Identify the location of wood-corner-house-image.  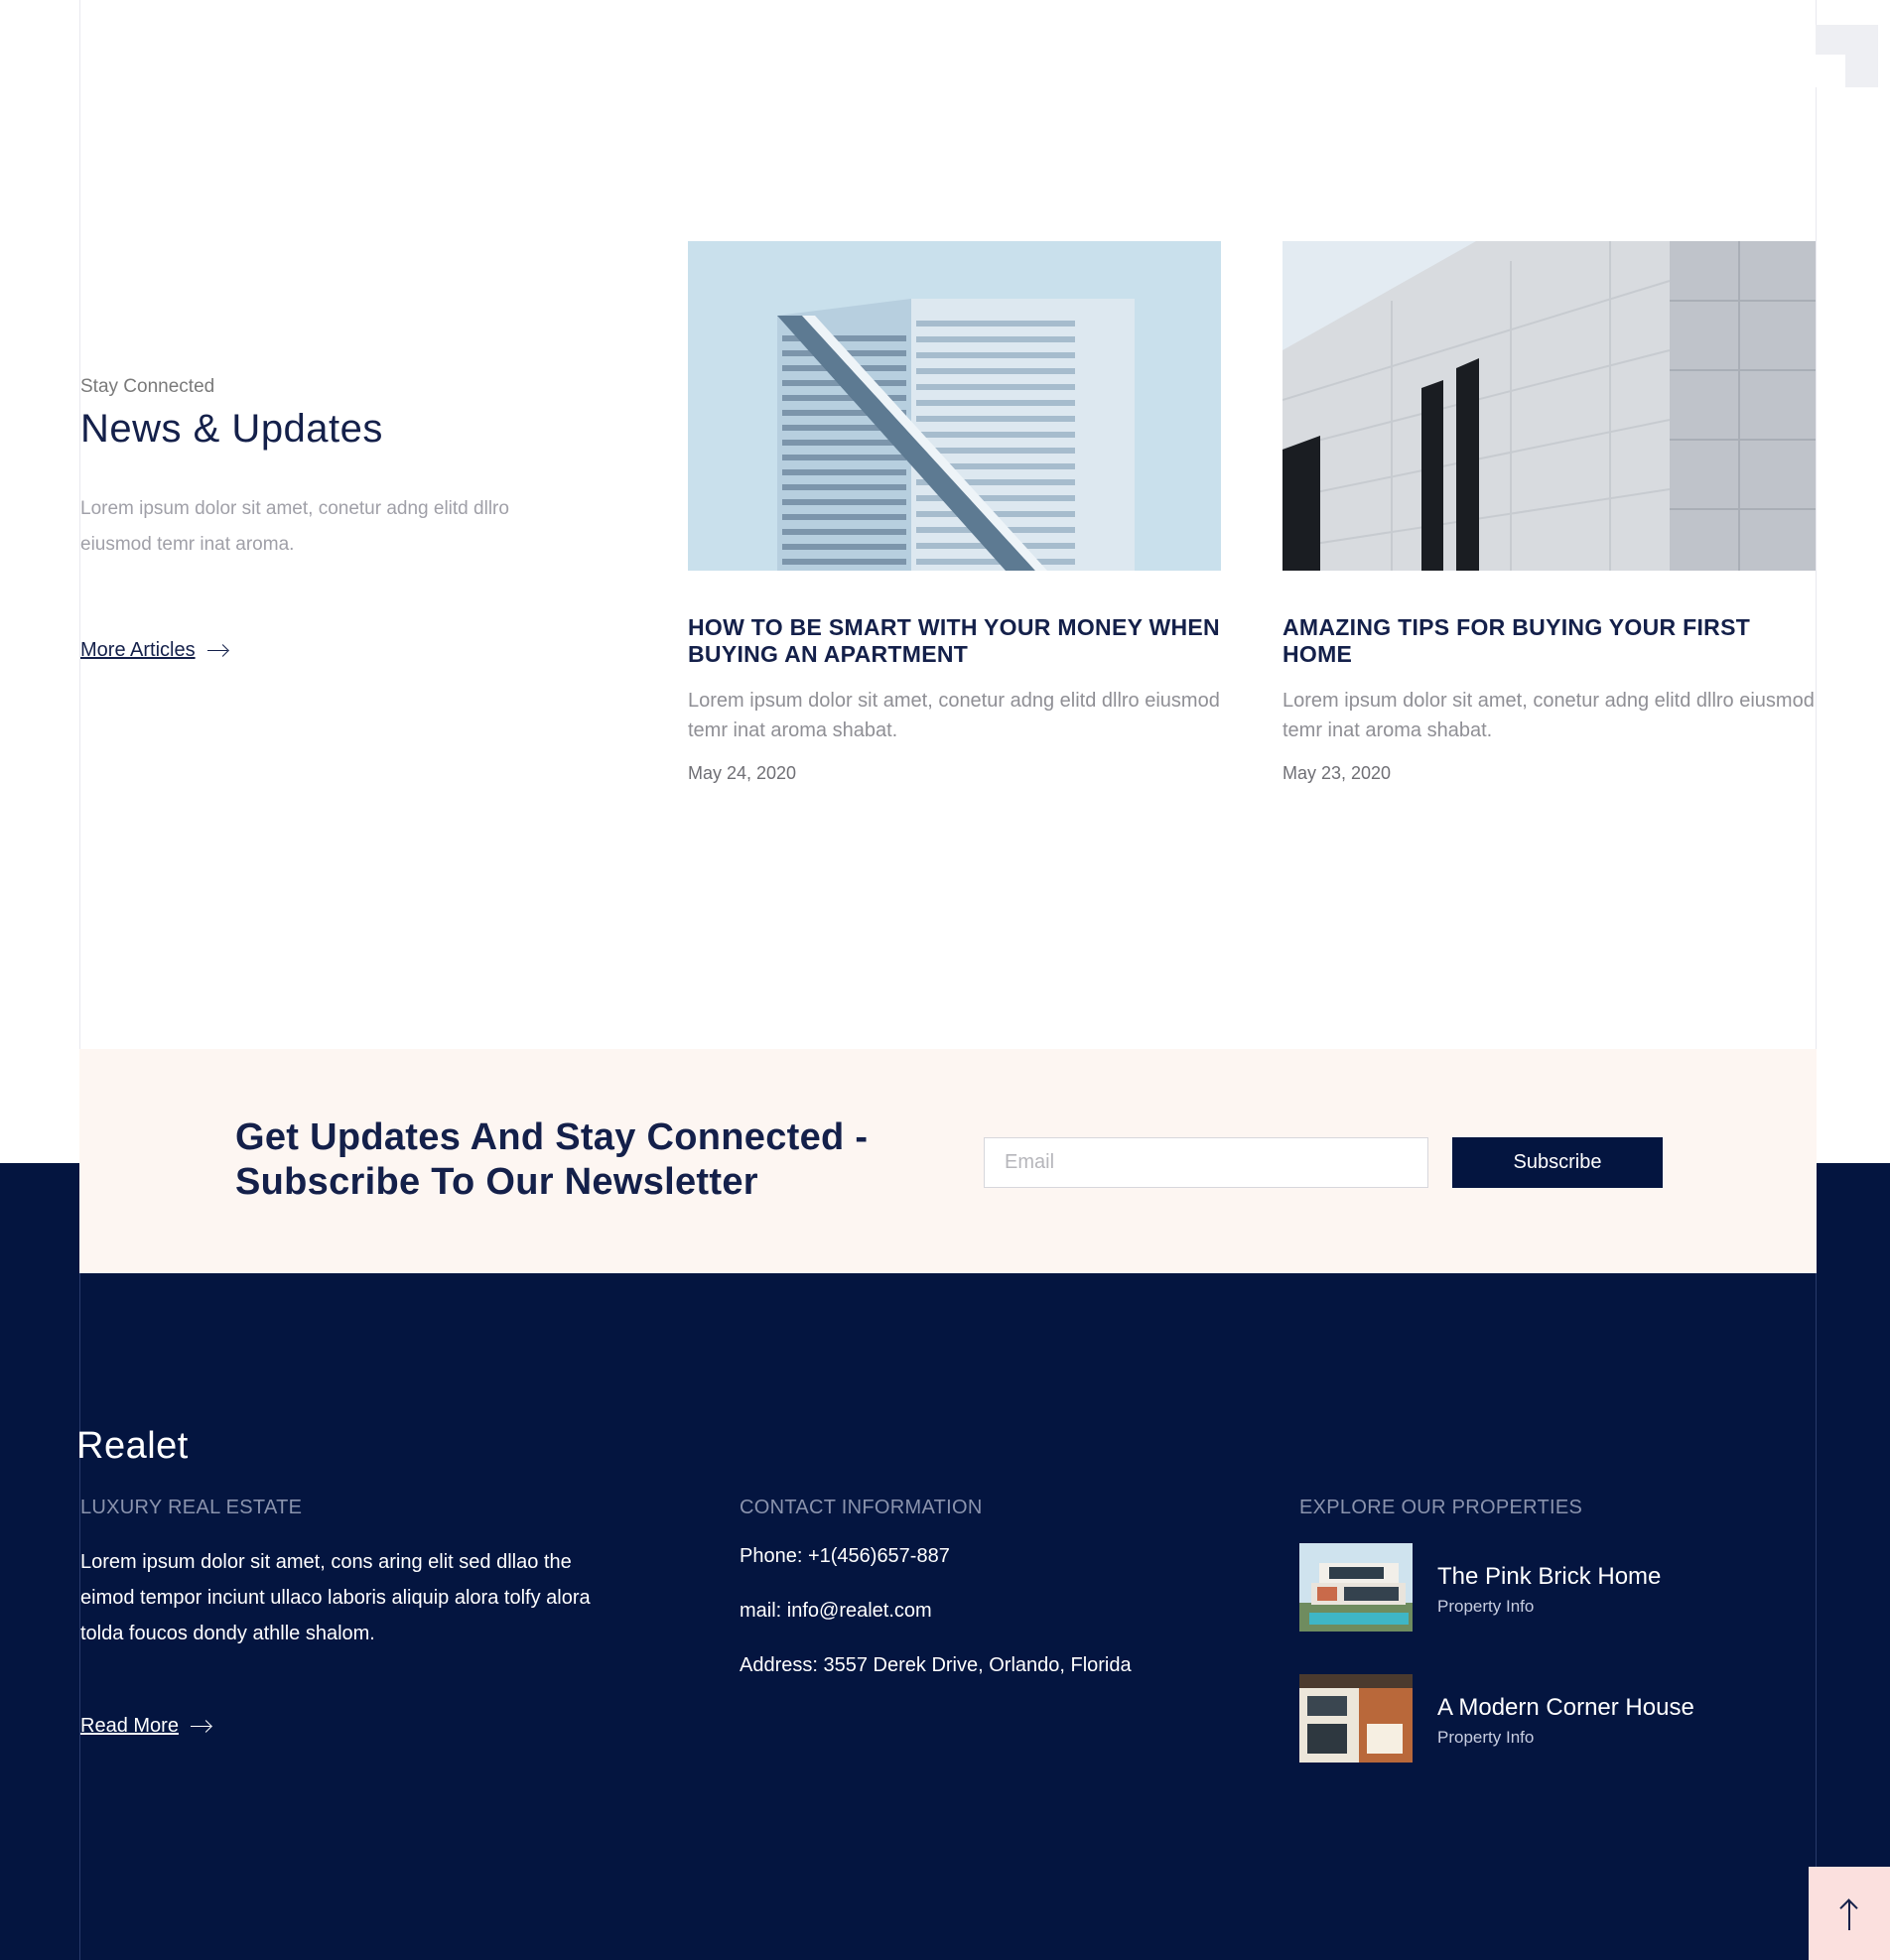
(1356, 1718).